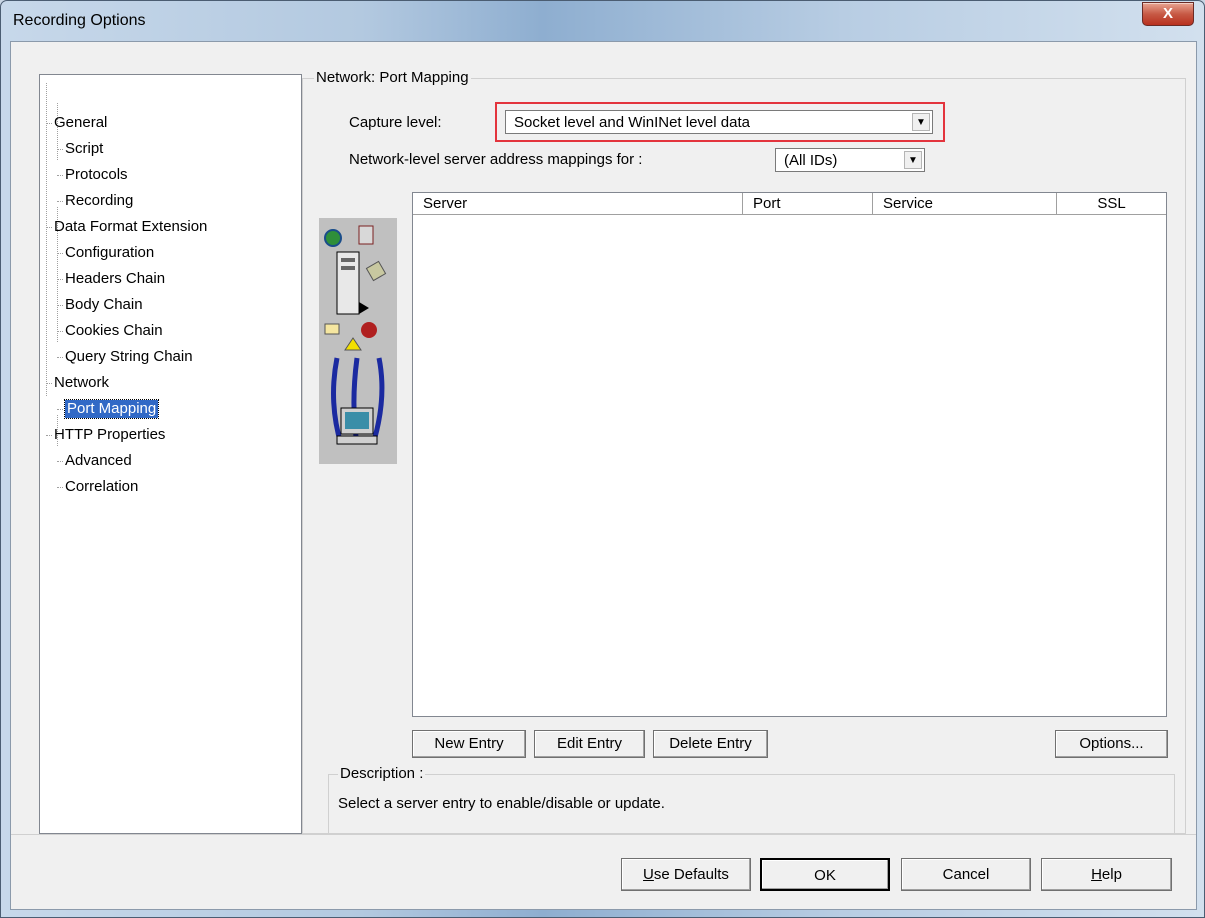 The image size is (1205, 918). I want to click on tree-item-script: Script, so click(84, 149).